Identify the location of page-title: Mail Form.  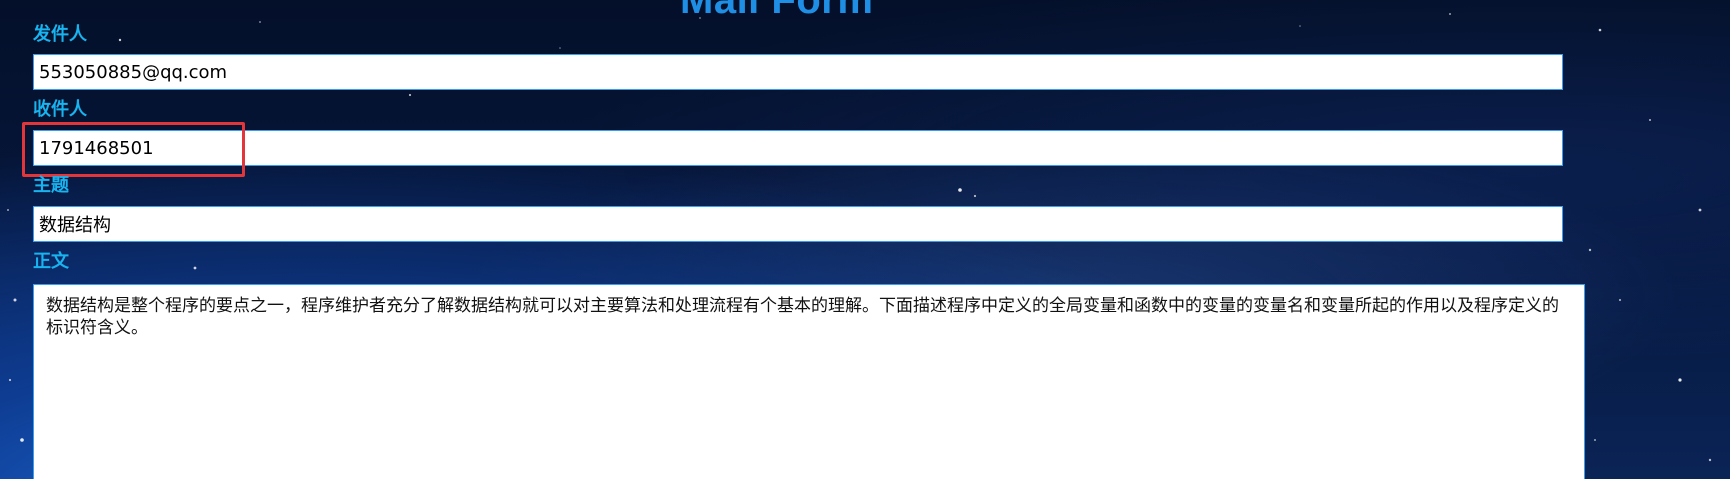
(777, 11).